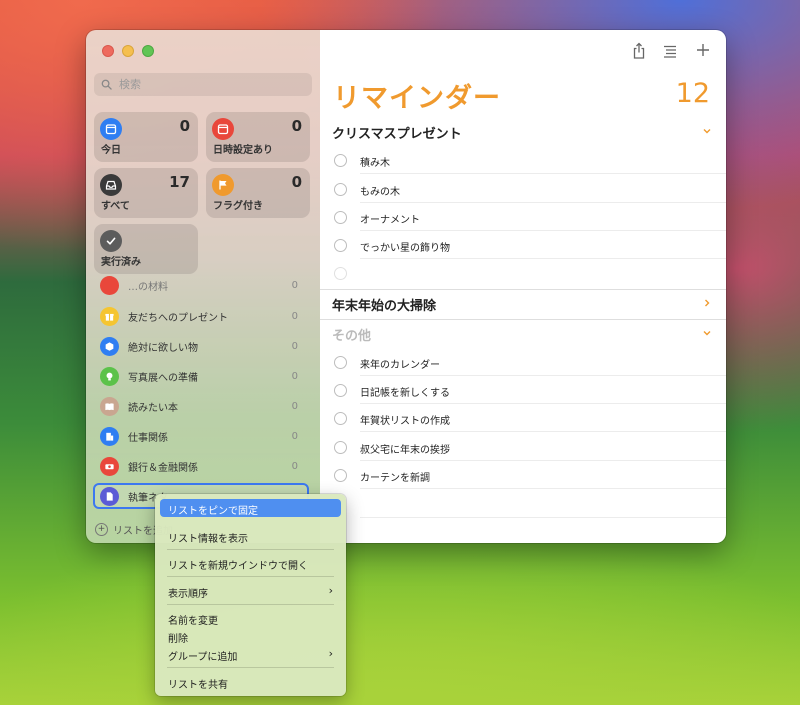 This screenshot has height=705, width=800. I want to click on smart-list-today: 0 今日, so click(146, 137).